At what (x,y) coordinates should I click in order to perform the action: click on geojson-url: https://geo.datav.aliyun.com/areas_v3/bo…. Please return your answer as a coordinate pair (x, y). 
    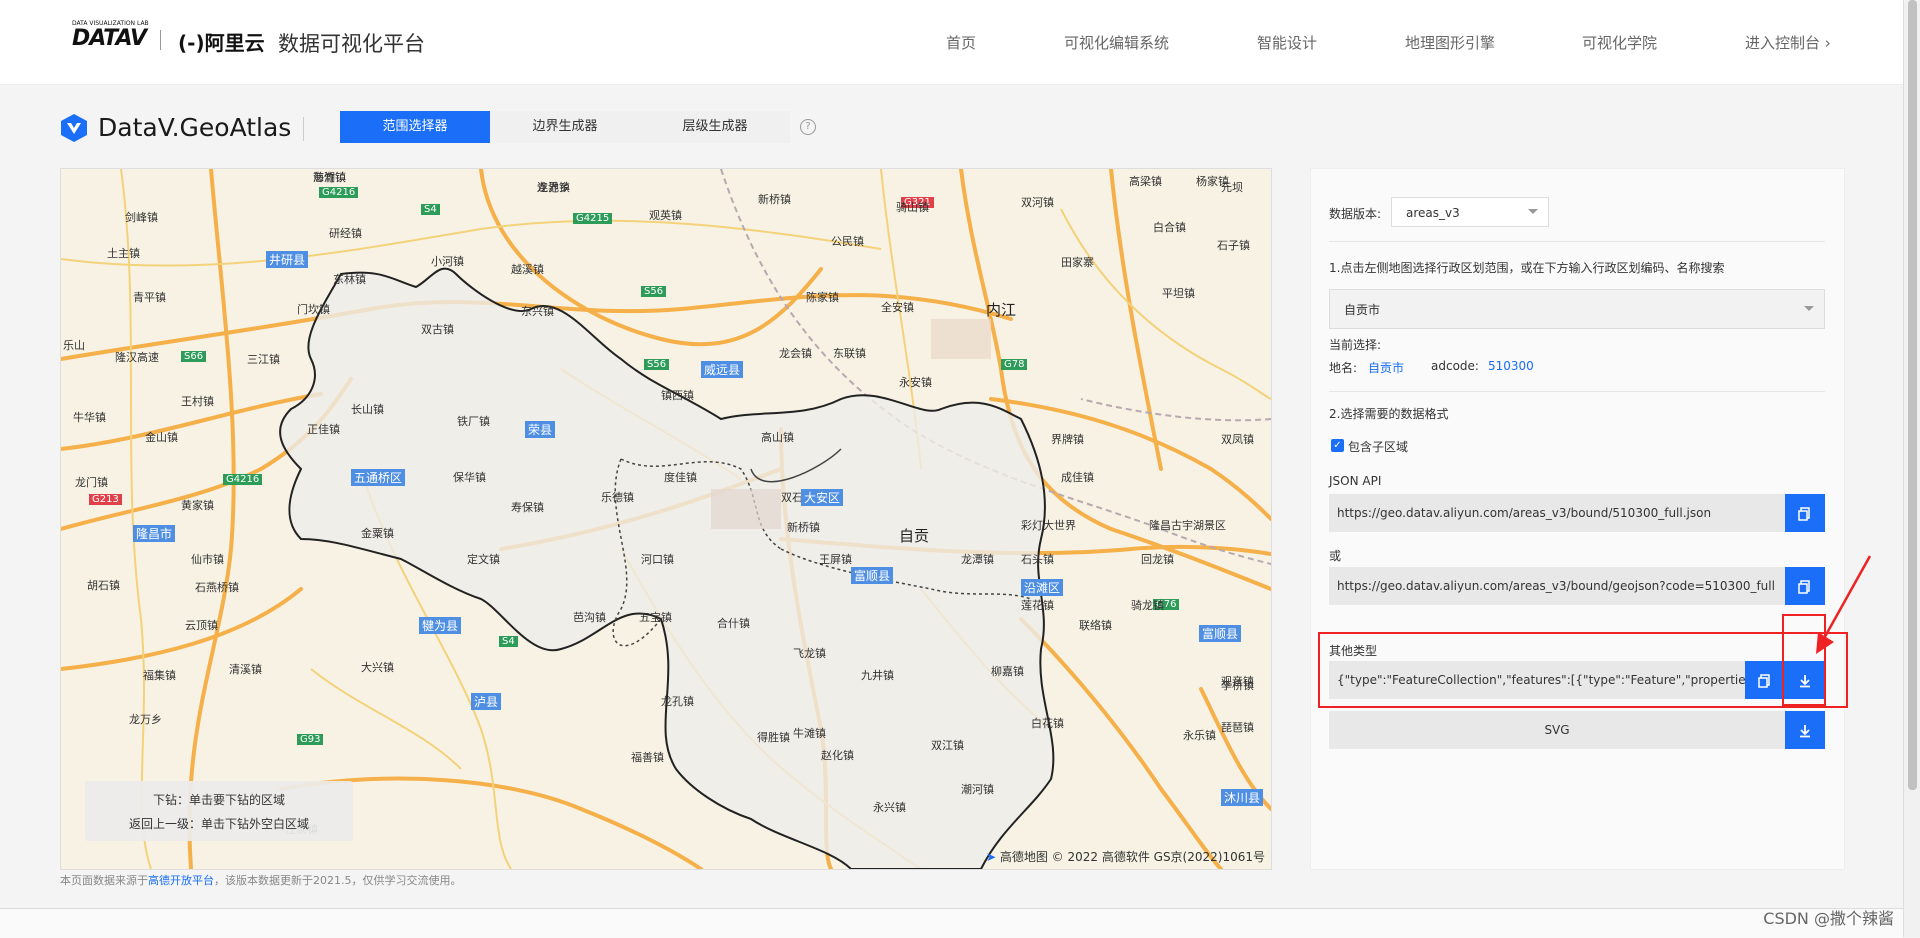
    Looking at the image, I should click on (1557, 586).